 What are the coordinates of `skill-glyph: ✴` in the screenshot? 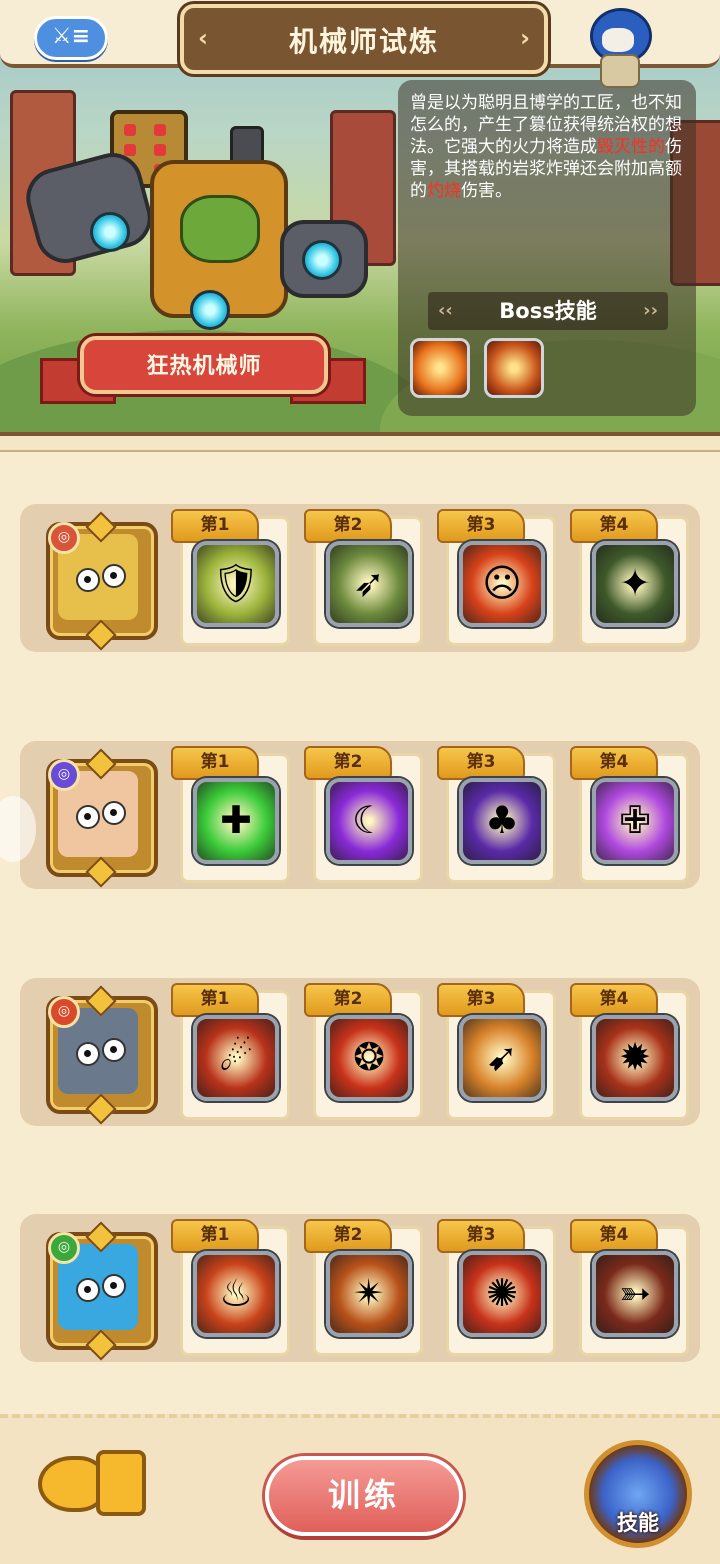 It's located at (369, 1293).